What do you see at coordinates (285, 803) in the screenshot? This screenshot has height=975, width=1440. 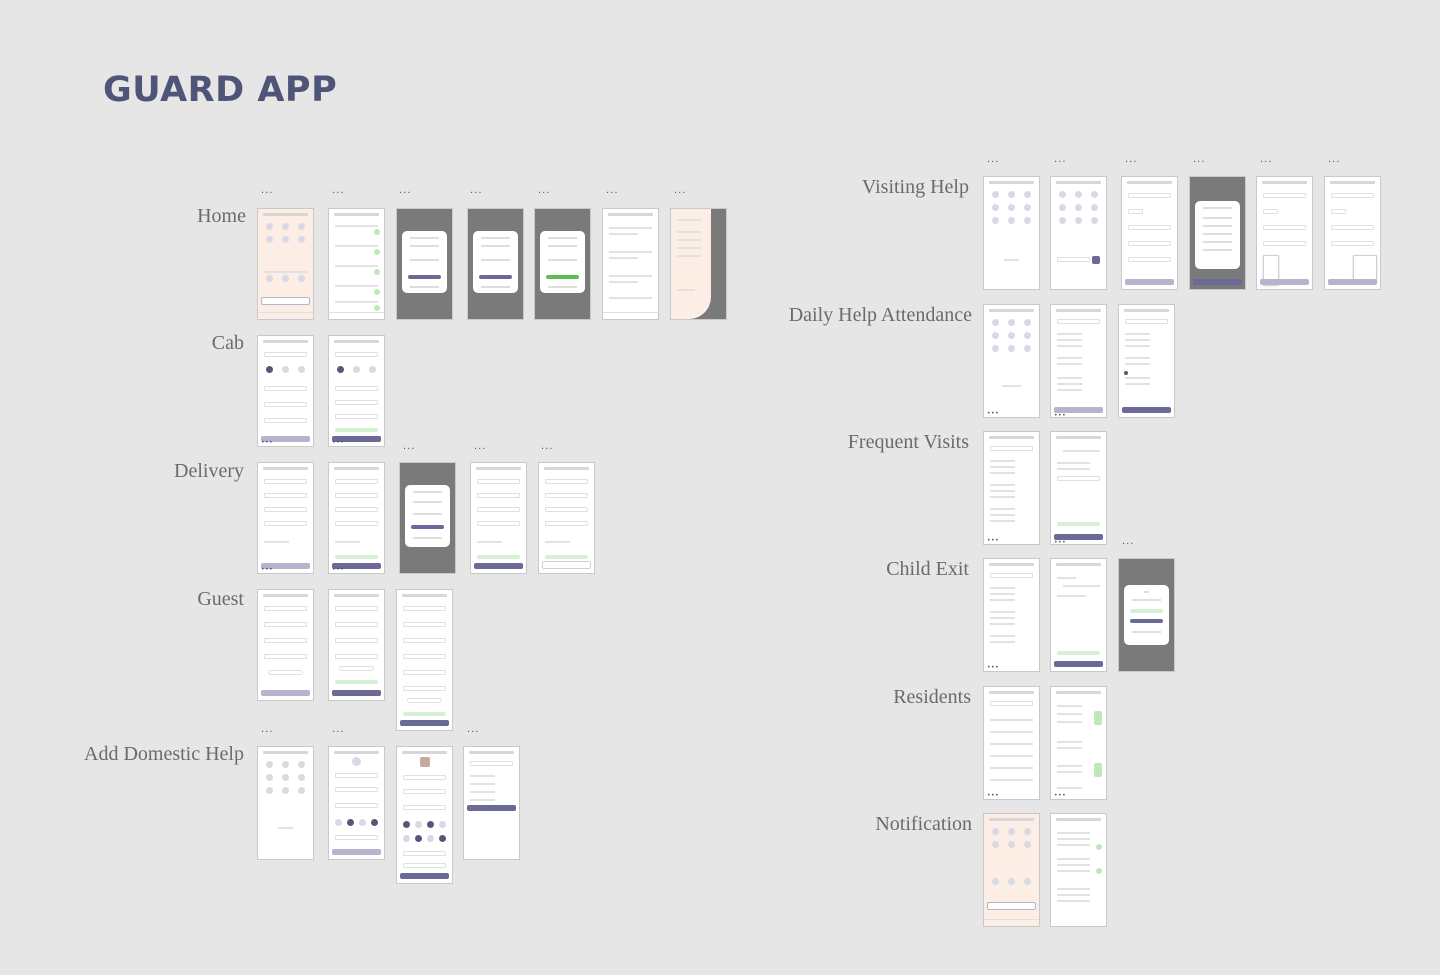 I see `screen-domestic-categories` at bounding box center [285, 803].